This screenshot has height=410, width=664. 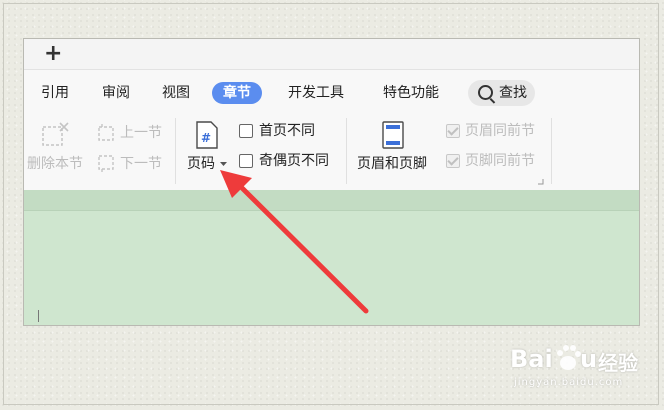 I want to click on paw-logo-icon, so click(x=569, y=357).